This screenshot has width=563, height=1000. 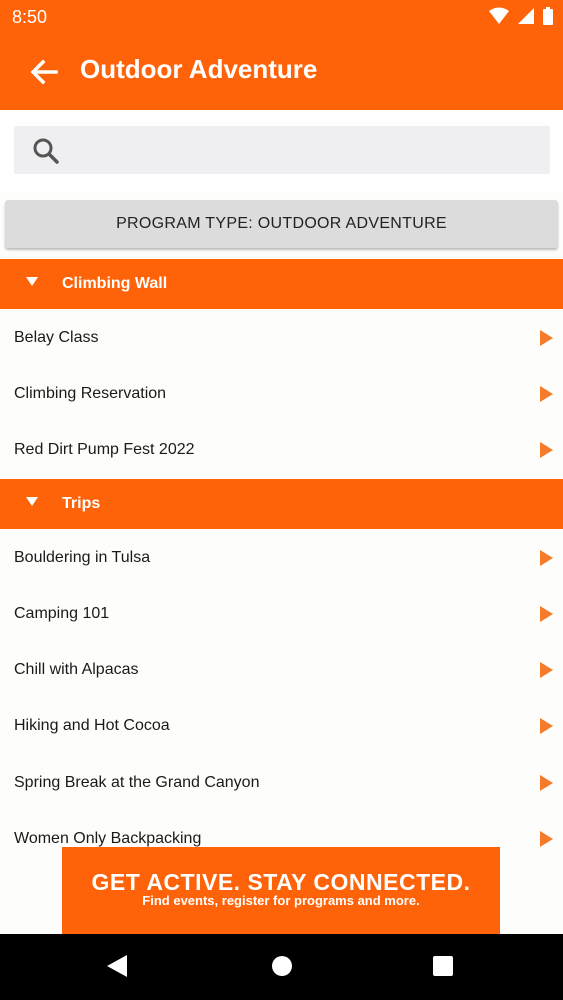 What do you see at coordinates (199, 69) in the screenshot?
I see `page-title: Outdoor Adventure` at bounding box center [199, 69].